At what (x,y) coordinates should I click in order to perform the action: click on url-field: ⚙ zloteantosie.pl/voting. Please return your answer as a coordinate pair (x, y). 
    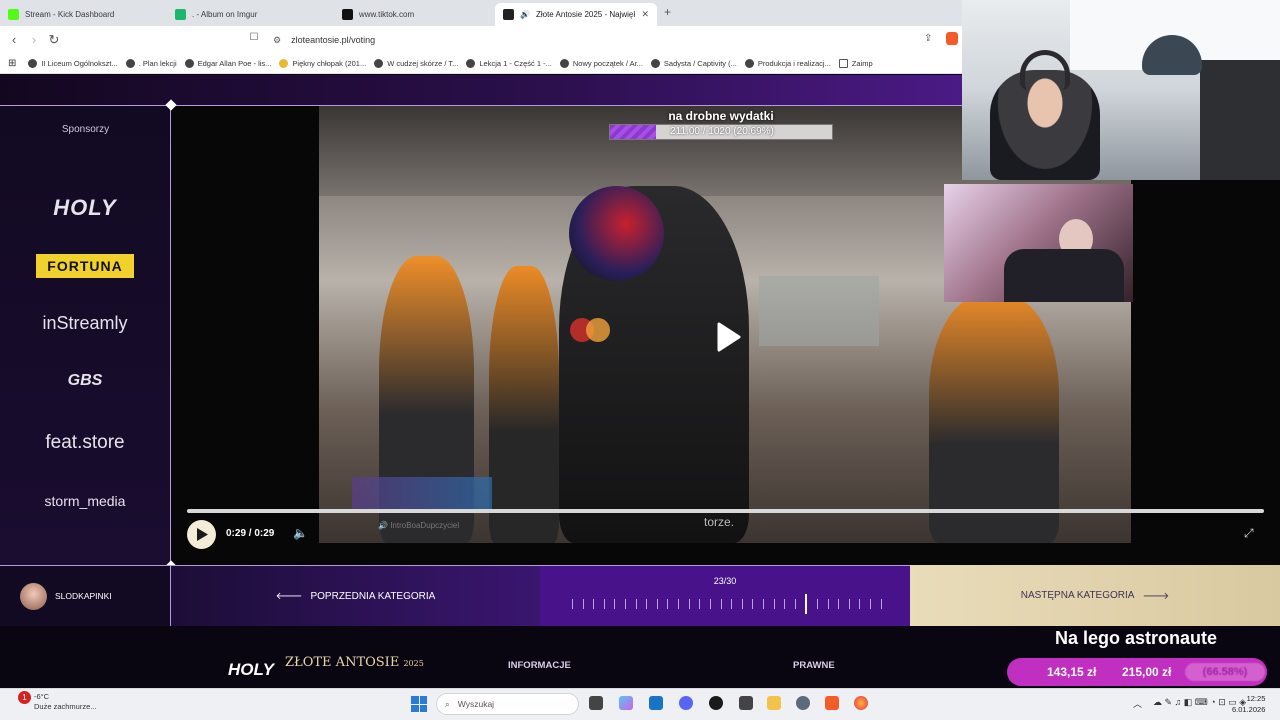
    Looking at the image, I should click on (610, 40).